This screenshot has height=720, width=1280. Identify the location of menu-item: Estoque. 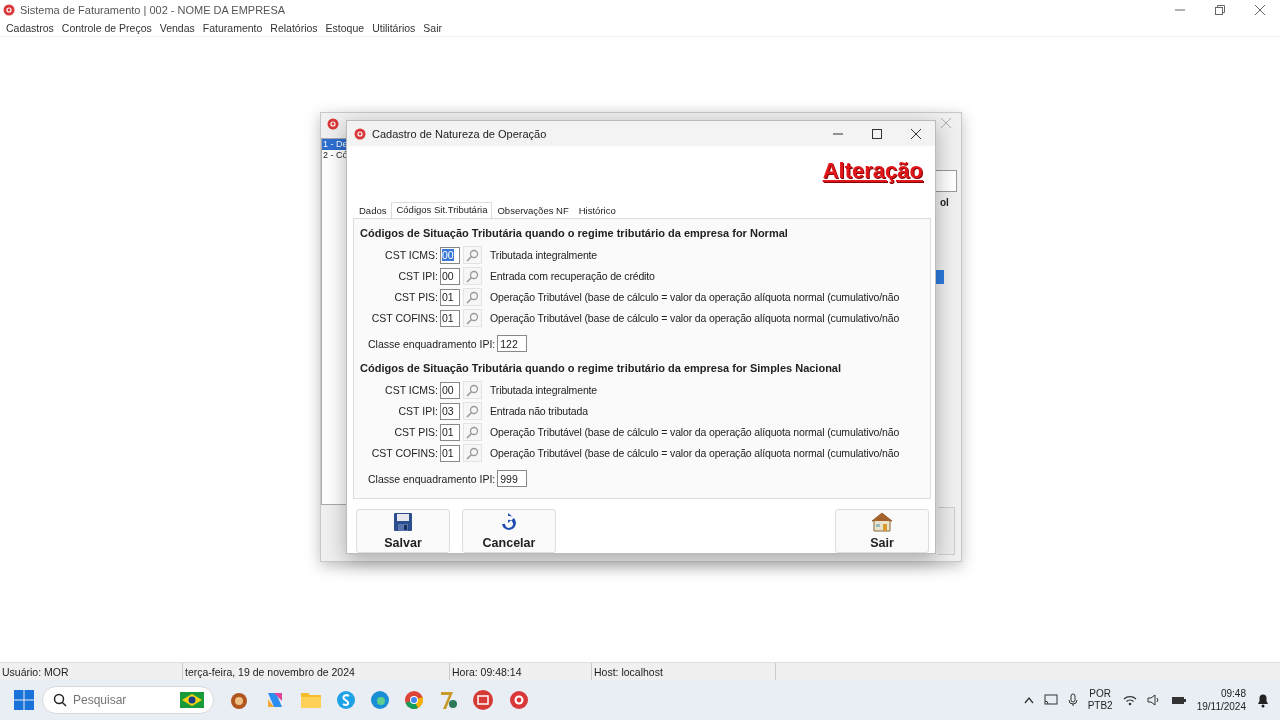
(345, 27).